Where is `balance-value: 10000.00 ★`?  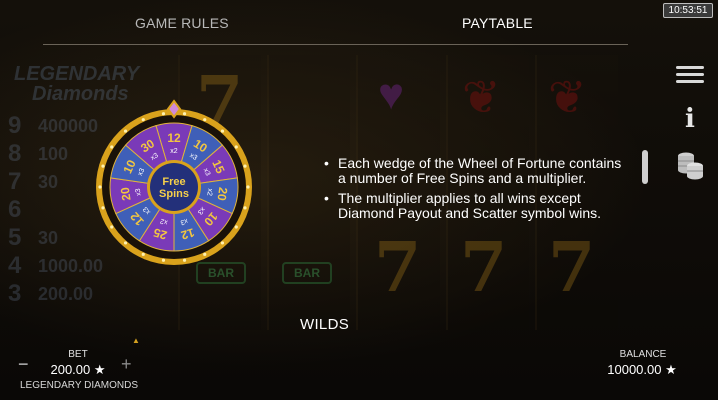 balance-value: 10000.00 ★ is located at coordinates (642, 369).